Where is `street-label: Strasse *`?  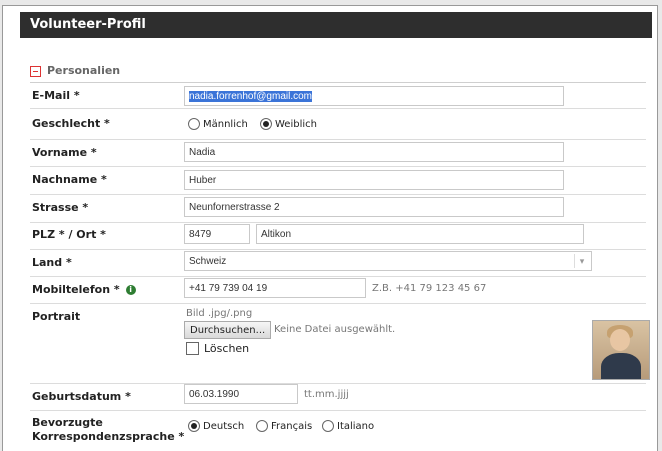
street-label: Strasse * is located at coordinates (60, 207).